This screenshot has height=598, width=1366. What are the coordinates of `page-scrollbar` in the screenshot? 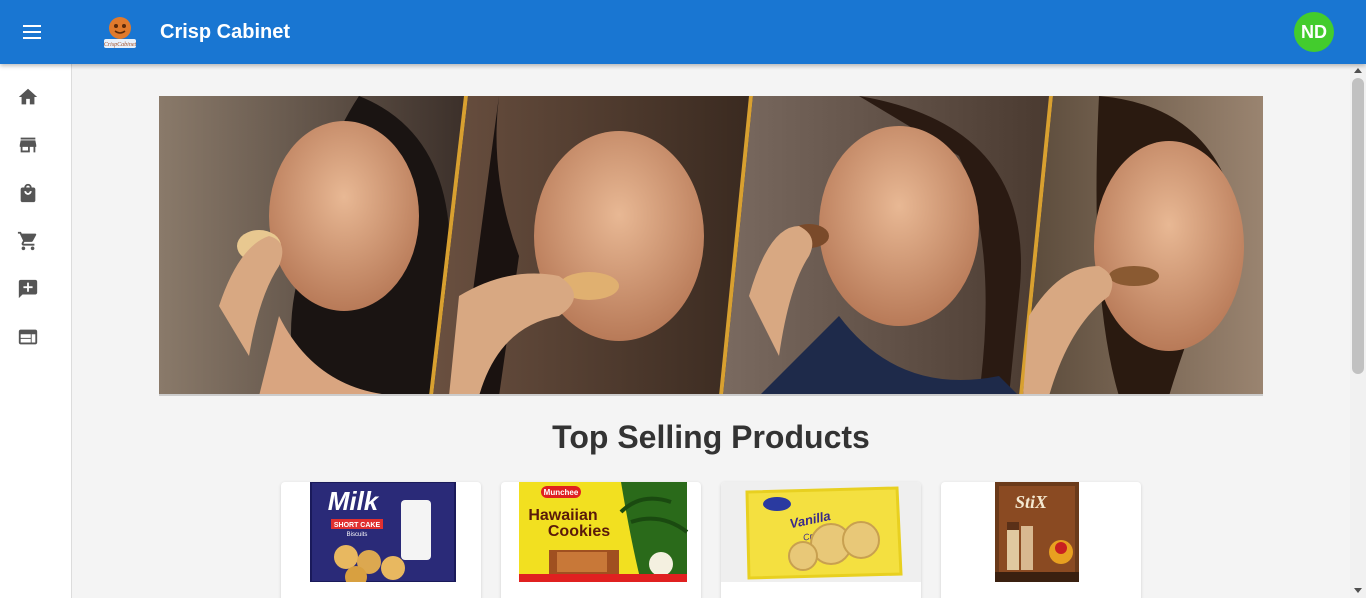 It's located at (1358, 331).